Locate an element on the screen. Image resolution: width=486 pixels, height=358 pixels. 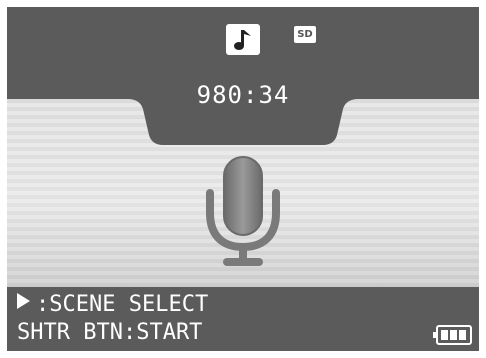
music-note-icon is located at coordinates (243, 39).